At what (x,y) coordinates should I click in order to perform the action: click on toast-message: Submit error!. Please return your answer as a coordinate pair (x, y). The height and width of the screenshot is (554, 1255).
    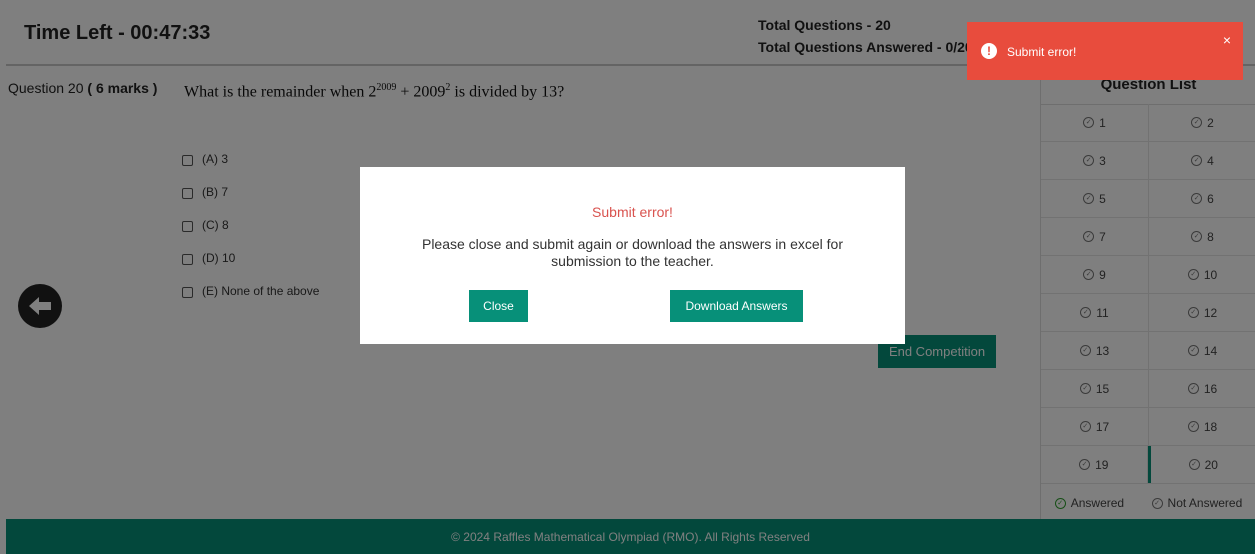
    Looking at the image, I should click on (1042, 52).